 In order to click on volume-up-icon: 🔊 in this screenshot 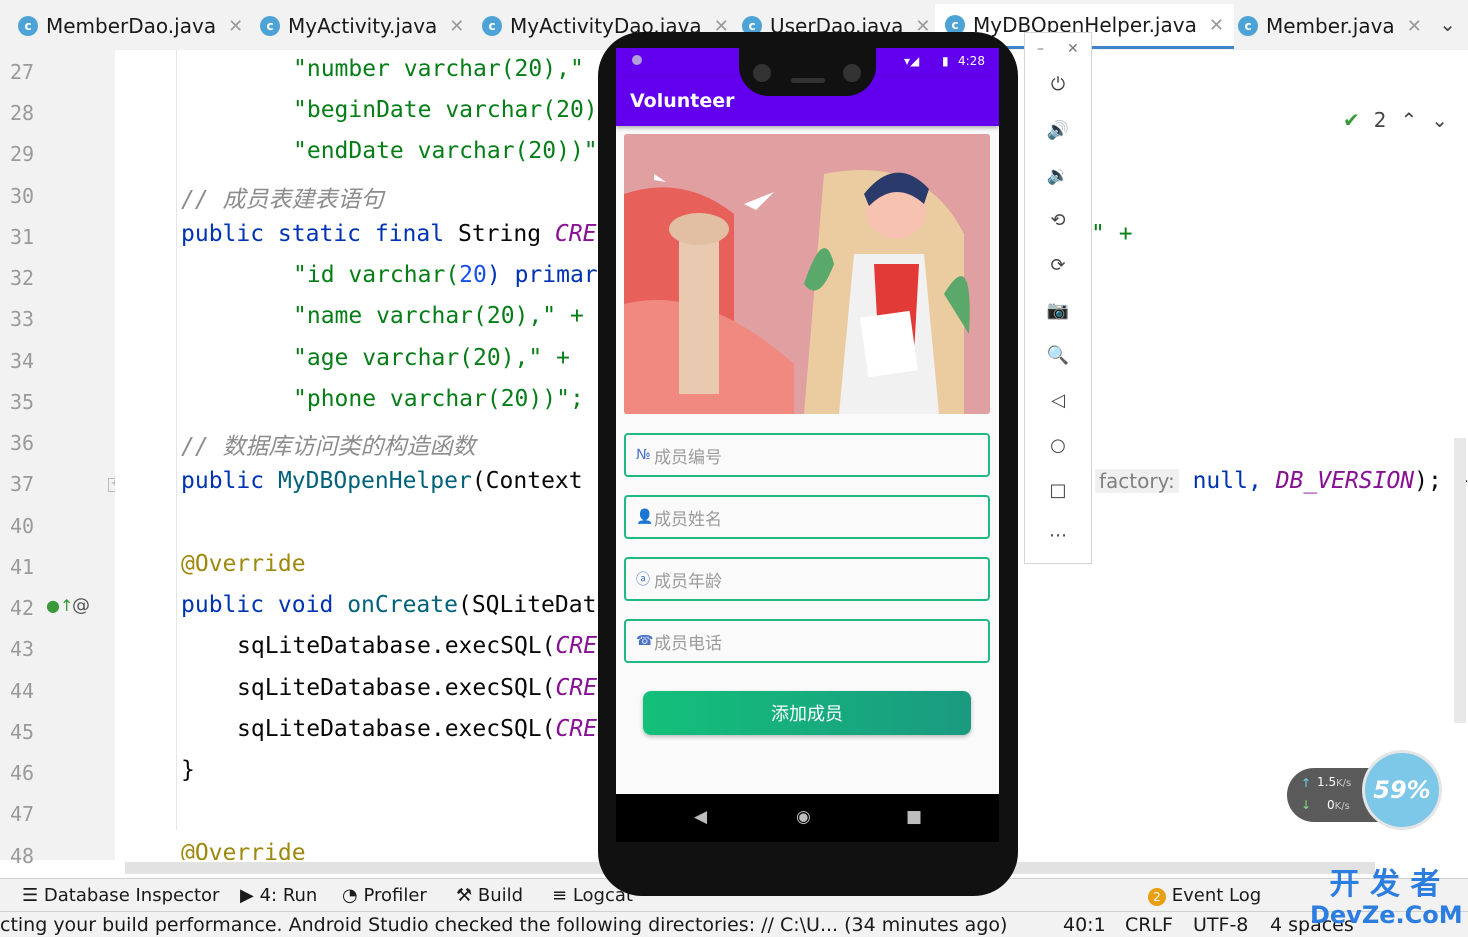, I will do `click(1058, 131)`.